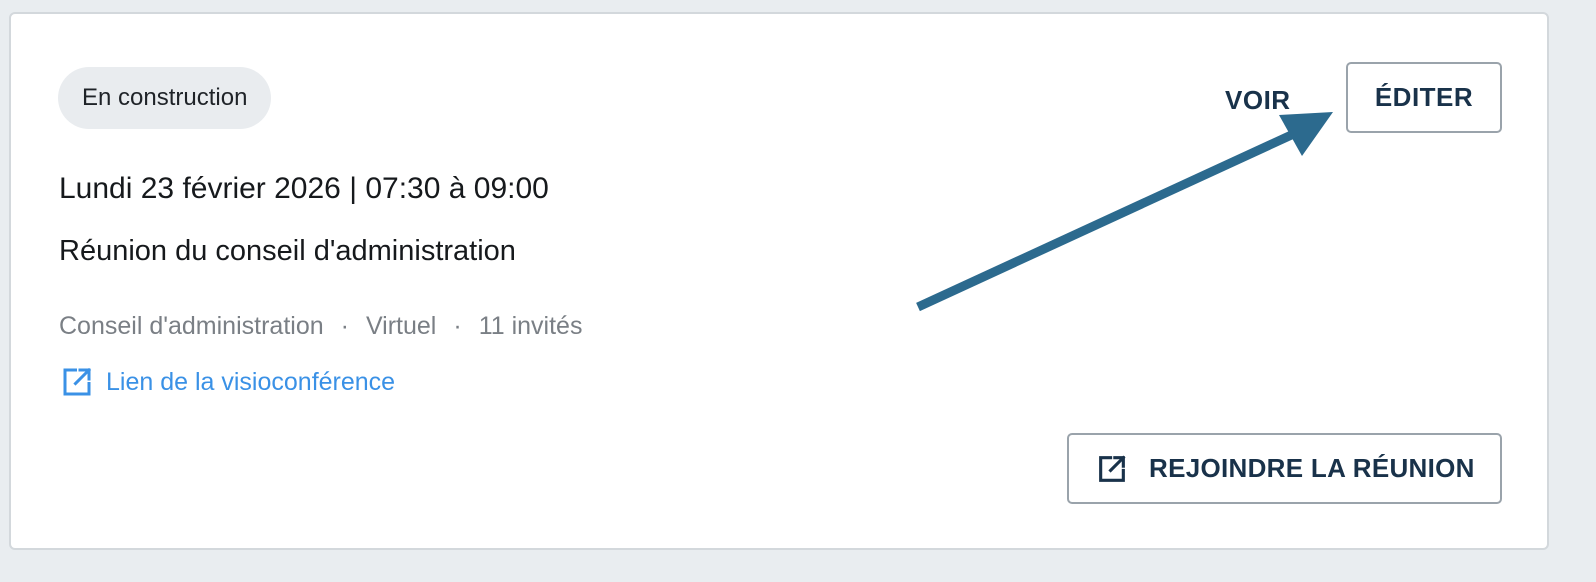  Describe the element at coordinates (1258, 100) in the screenshot. I see `view-button: VOIR` at that location.